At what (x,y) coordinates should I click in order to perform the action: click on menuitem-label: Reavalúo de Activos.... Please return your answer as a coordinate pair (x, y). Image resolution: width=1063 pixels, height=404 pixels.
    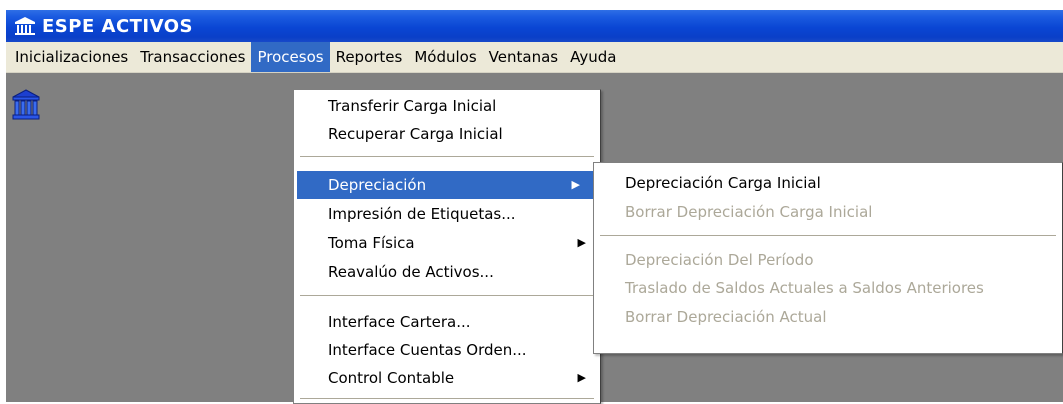
    Looking at the image, I should click on (411, 272).